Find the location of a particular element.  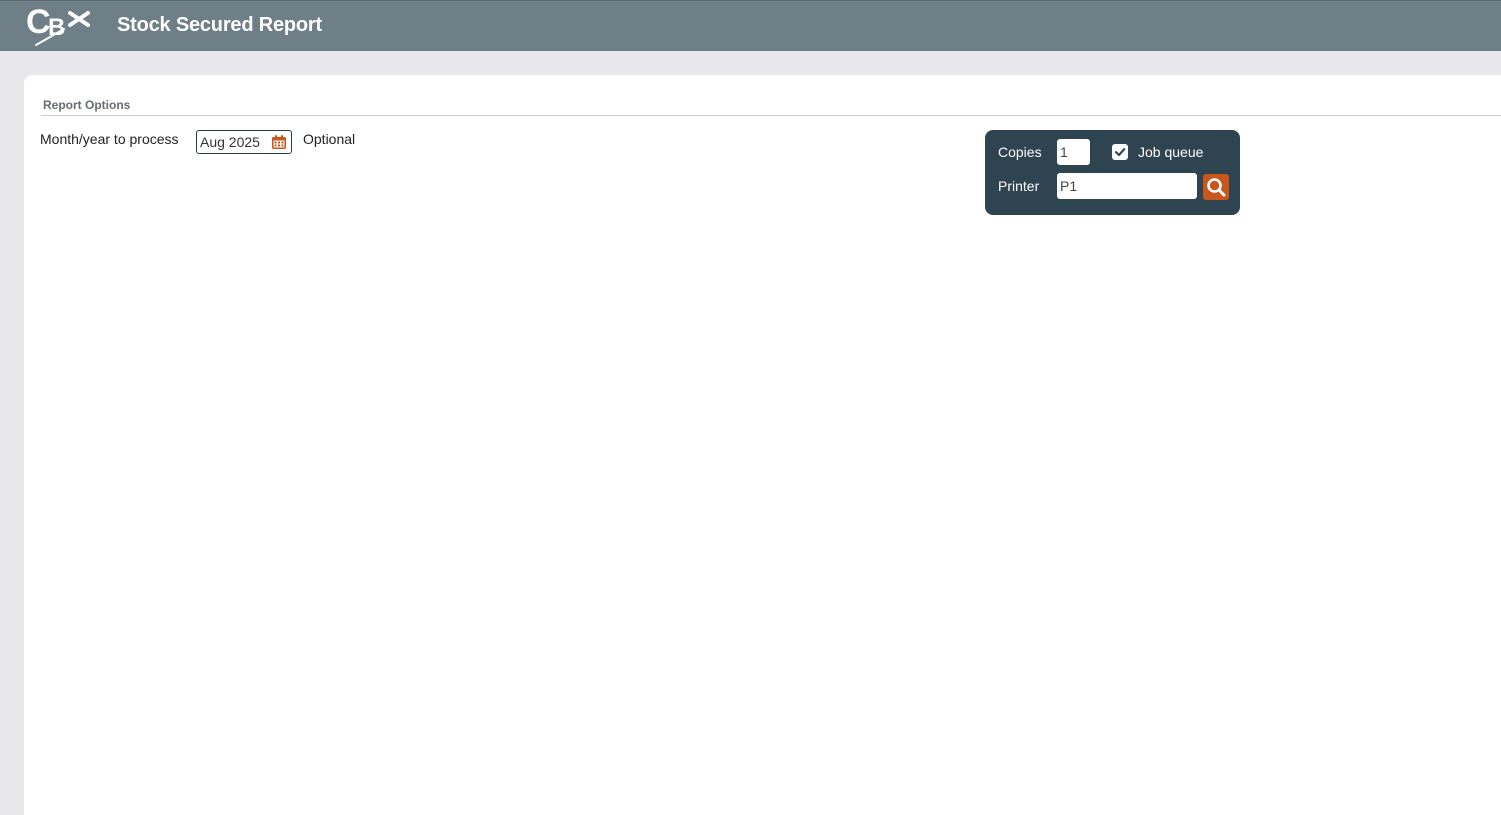

check-icon is located at coordinates (1120, 152).